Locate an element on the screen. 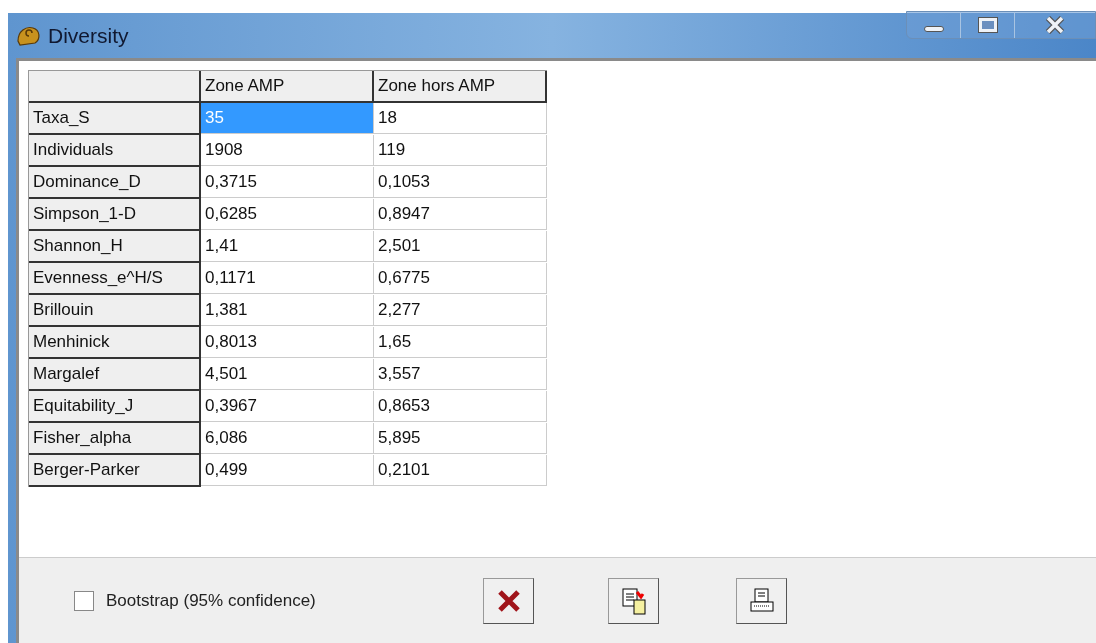 Image resolution: width=1096 pixels, height=643 pixels. row-header: Margalef is located at coordinates (115, 375).